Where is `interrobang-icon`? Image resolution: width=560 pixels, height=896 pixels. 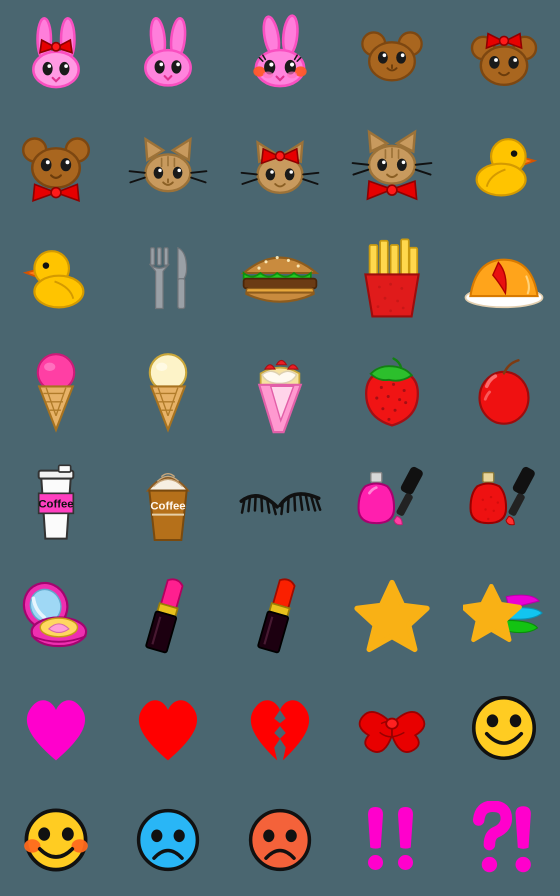
interrobang-icon is located at coordinates (501, 837).